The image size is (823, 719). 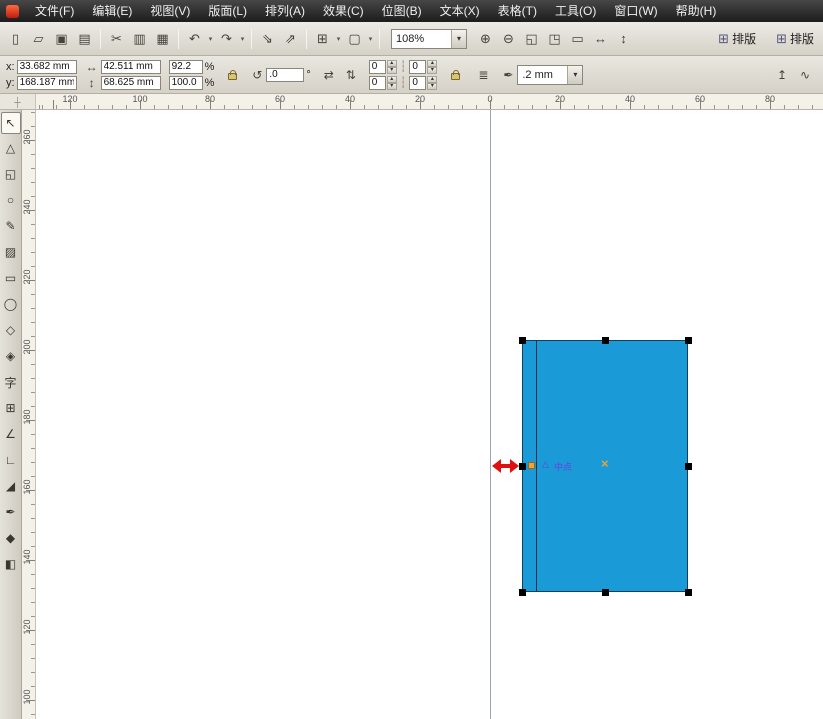 What do you see at coordinates (623, 38) in the screenshot?
I see `zoom-page-height-icon: ↕` at bounding box center [623, 38].